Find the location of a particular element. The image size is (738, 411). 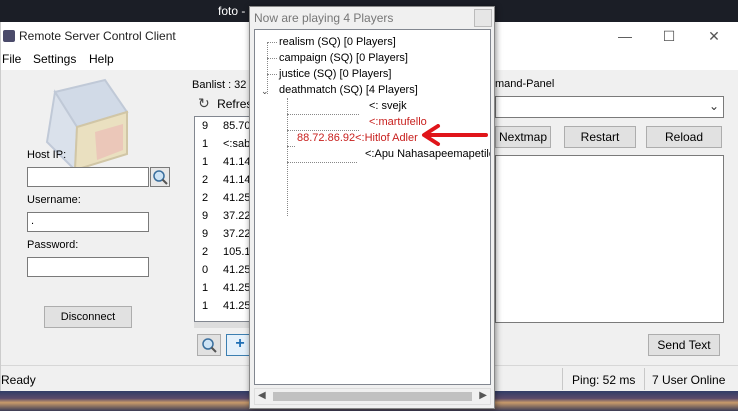

table-row: 9 85.70 is located at coordinates (224, 126).